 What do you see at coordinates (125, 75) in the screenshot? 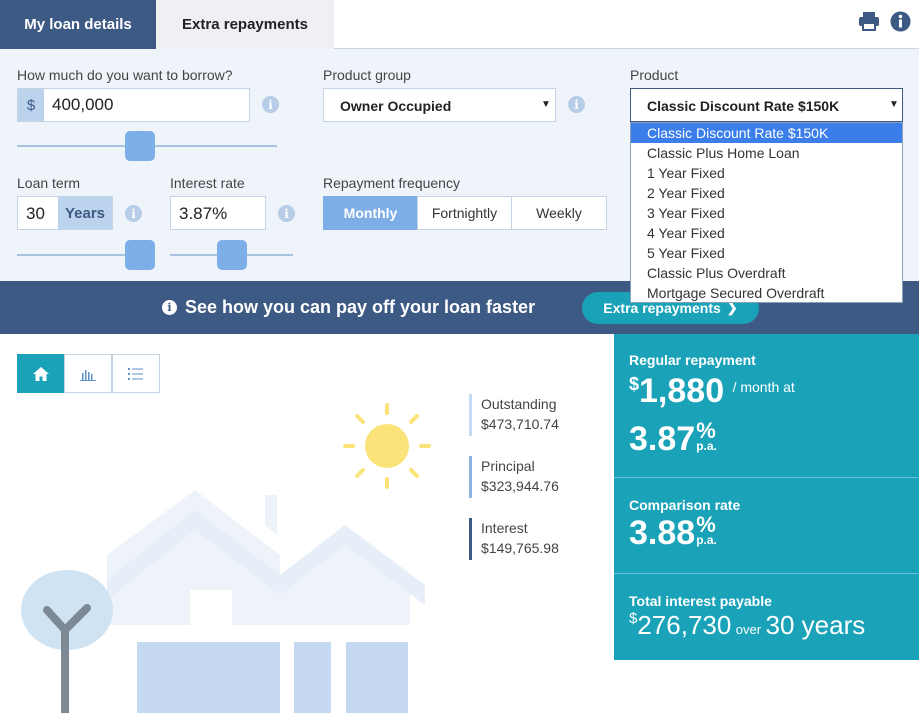
I see `borrow-label: How much do you want to borrow?` at bounding box center [125, 75].